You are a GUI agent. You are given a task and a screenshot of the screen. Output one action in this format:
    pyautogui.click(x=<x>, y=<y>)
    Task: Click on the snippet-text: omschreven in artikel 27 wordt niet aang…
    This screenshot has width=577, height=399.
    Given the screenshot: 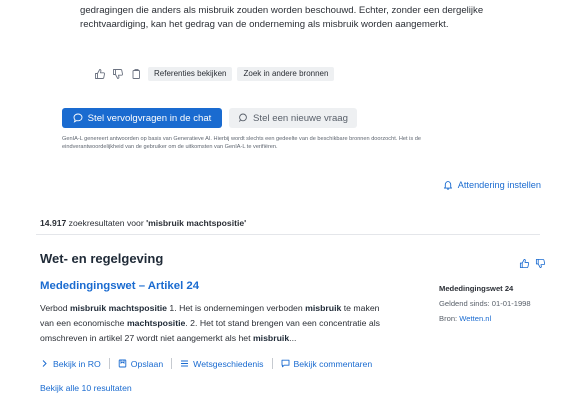 What is the action you would take?
    pyautogui.click(x=146, y=338)
    